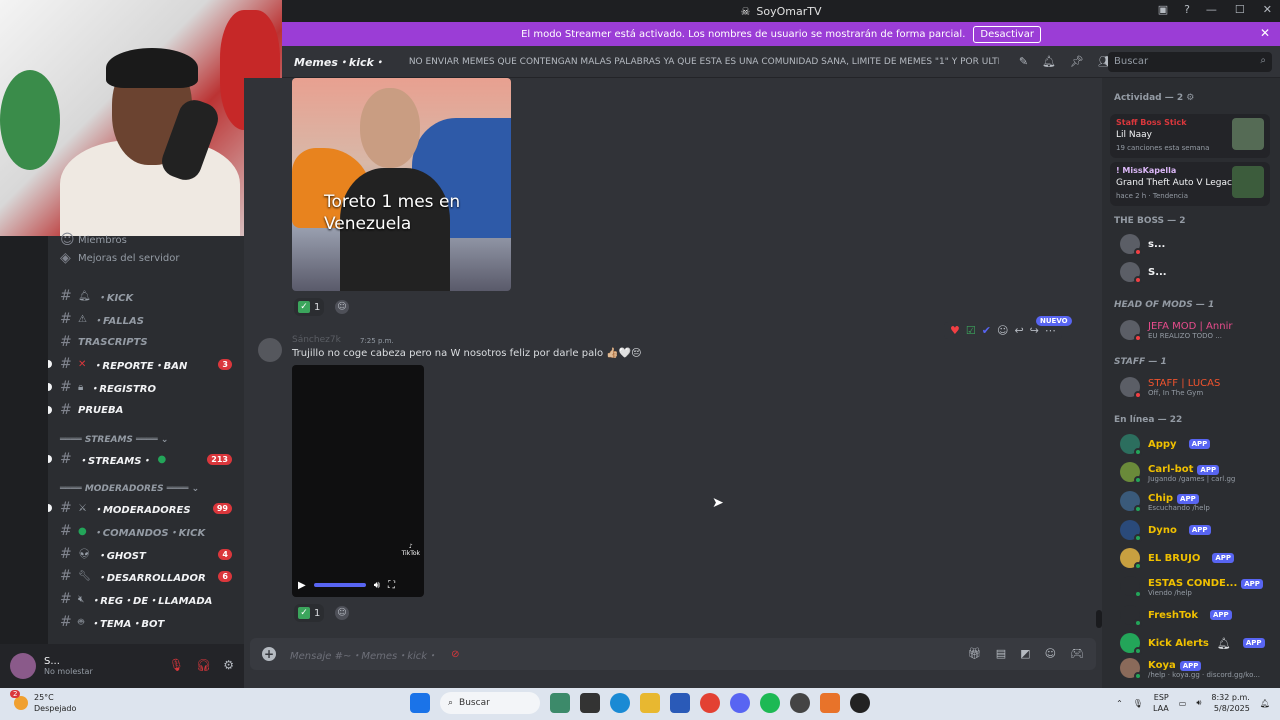 The height and width of the screenshot is (720, 1280). What do you see at coordinates (673, 654) in the screenshot?
I see `message-input: + Mensaje #~・Memes・kick・ ⊘ 🎁︎ ▤ ◩ ☺ 🎮︎` at bounding box center [673, 654].